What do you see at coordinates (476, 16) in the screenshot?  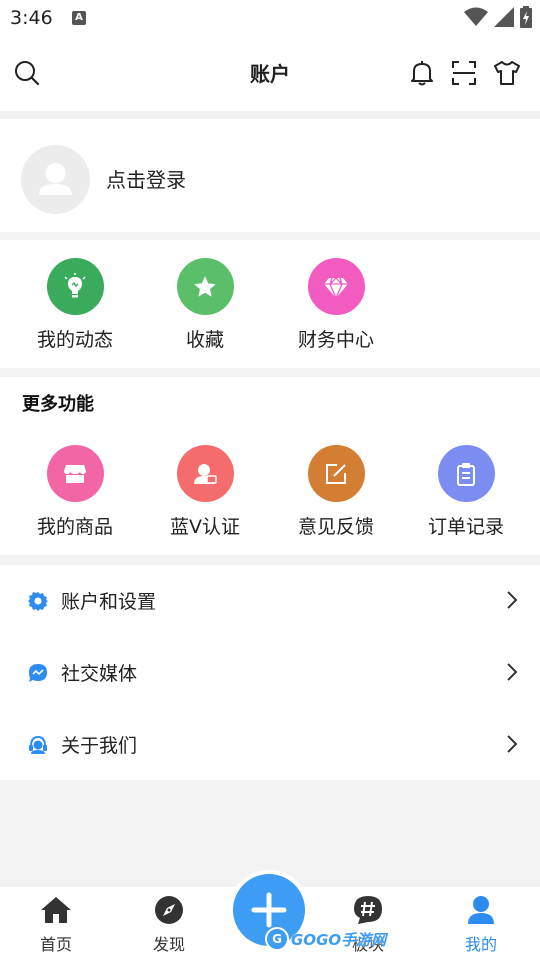 I see `wifi-icon` at bounding box center [476, 16].